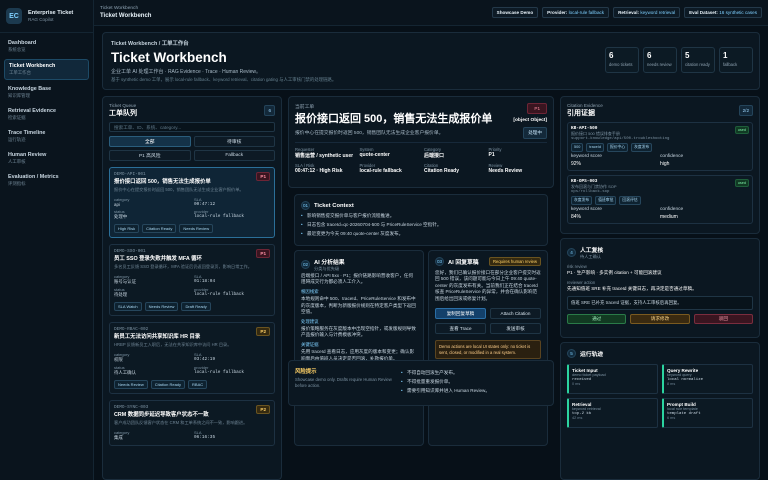 This screenshot has height=480, width=768. I want to click on brand-logo: EC, so click(14, 16).